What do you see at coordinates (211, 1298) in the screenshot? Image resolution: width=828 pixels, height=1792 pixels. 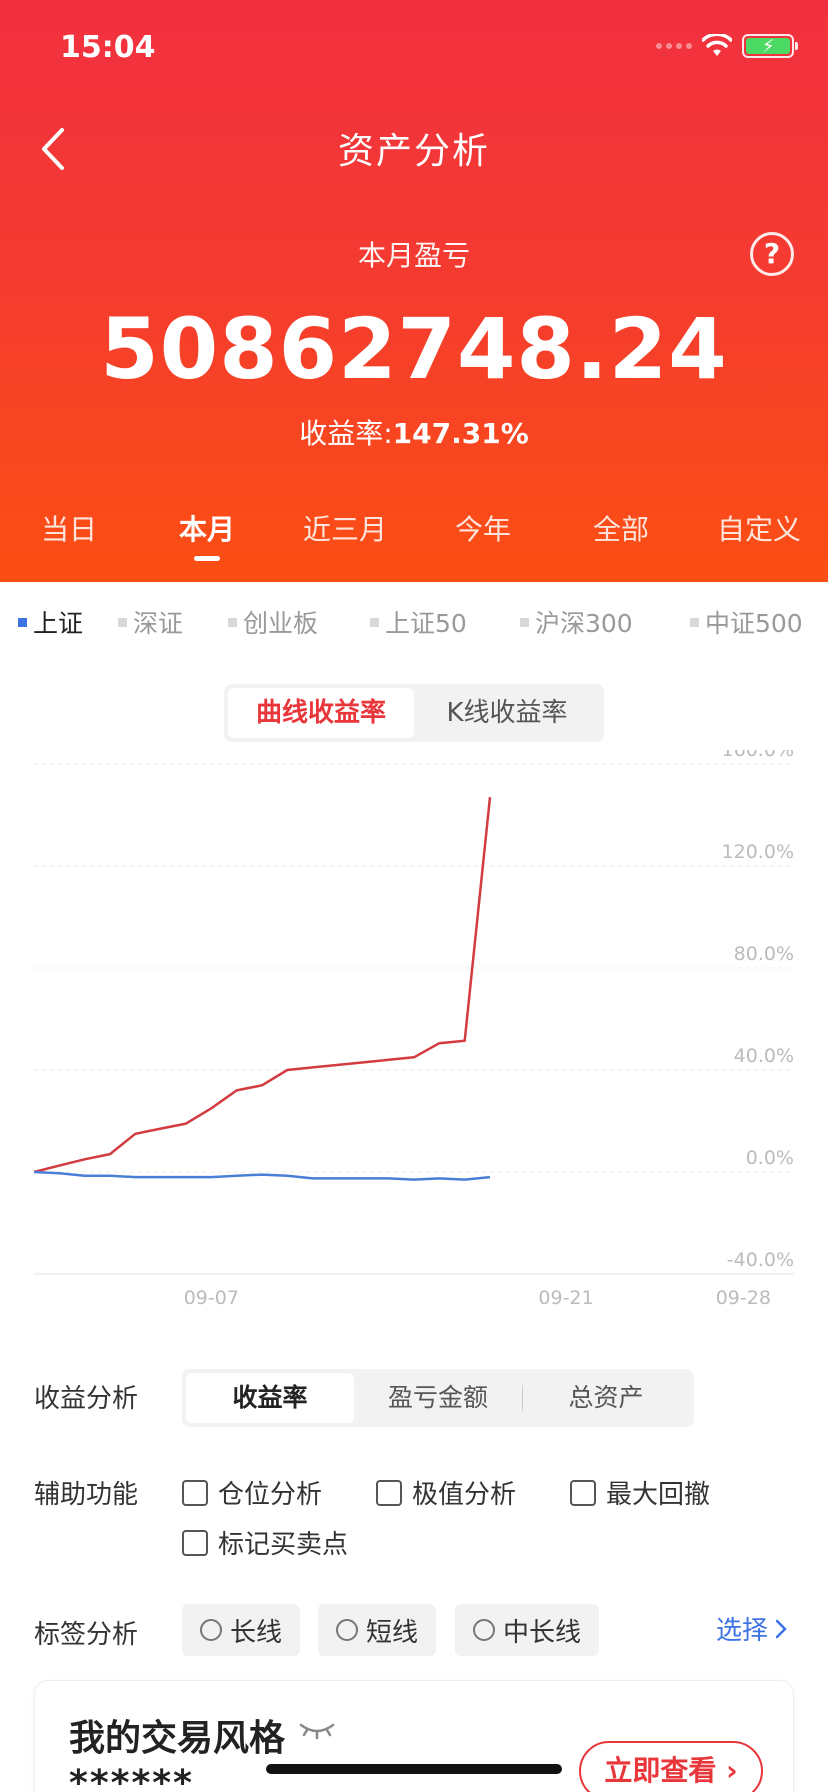 I see `x-tick-label: 09-07` at bounding box center [211, 1298].